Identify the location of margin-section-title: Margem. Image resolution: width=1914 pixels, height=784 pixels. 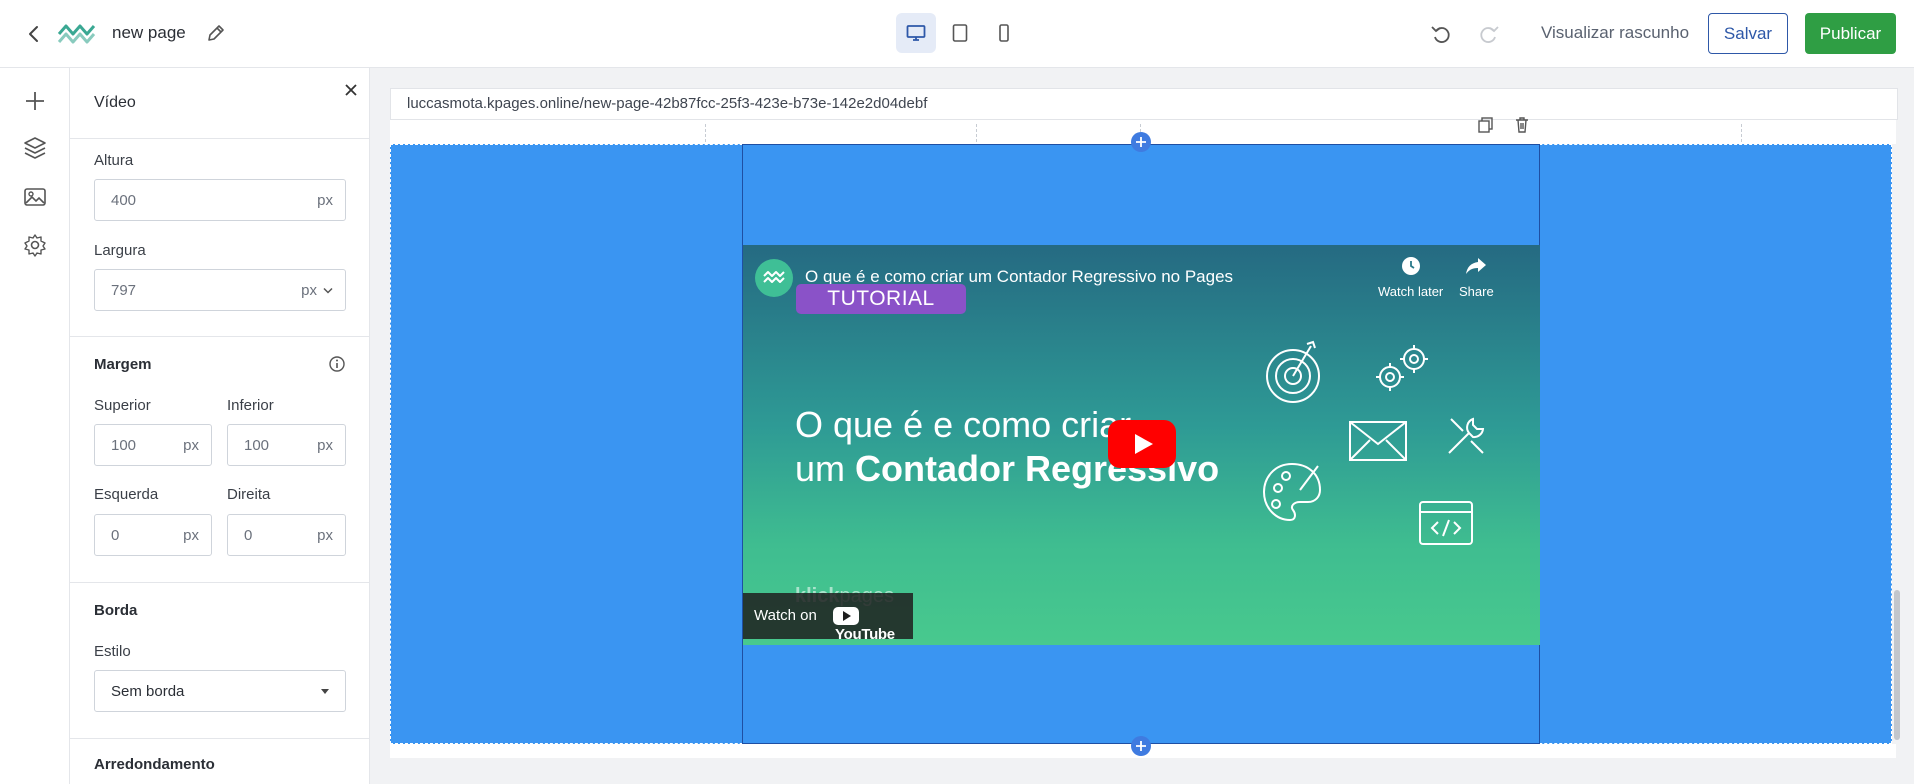
(123, 364).